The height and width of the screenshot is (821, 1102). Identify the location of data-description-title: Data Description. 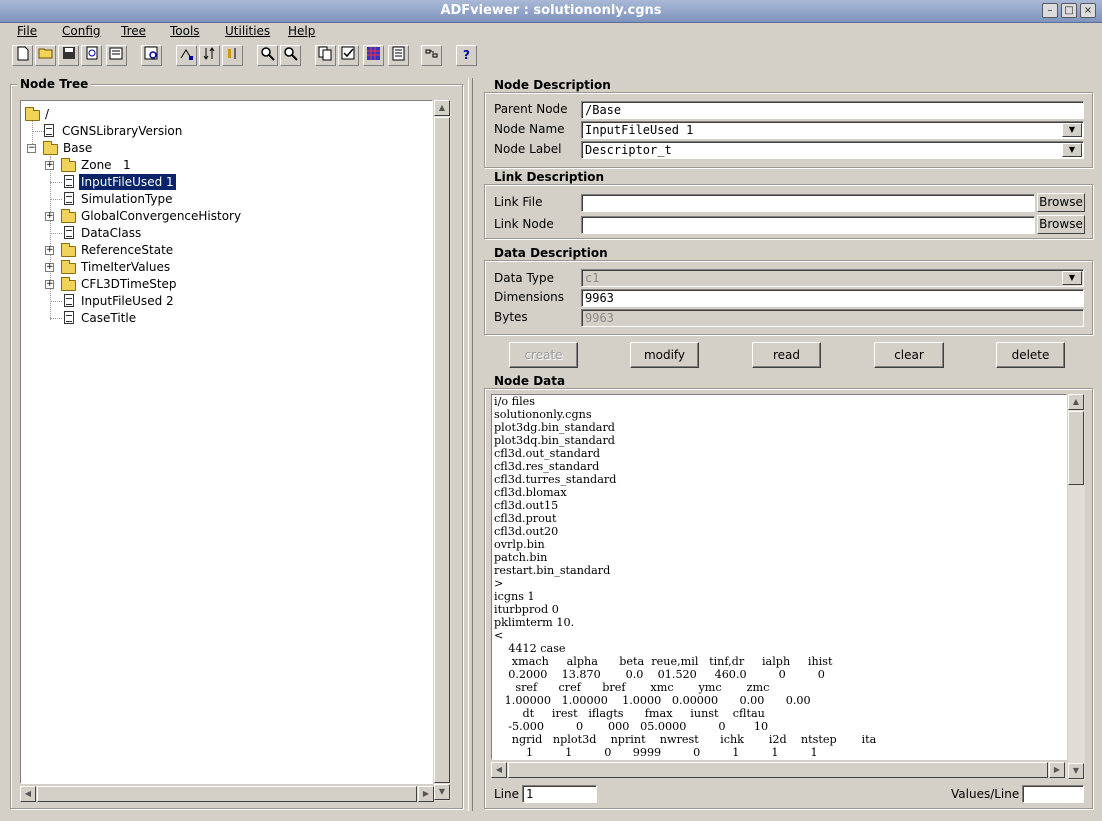
(551, 253).